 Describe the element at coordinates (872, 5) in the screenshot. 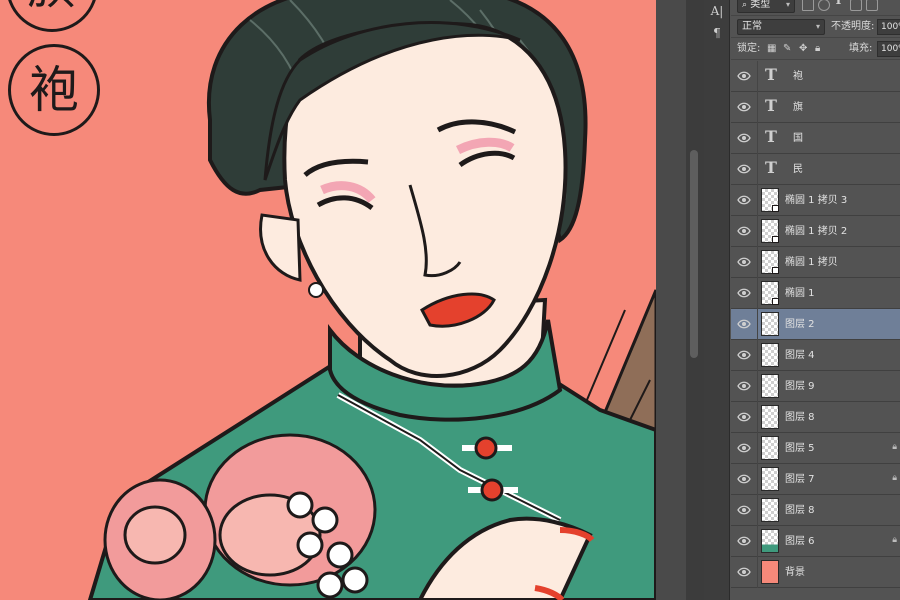

I see `smart-object-filter-icon` at that location.